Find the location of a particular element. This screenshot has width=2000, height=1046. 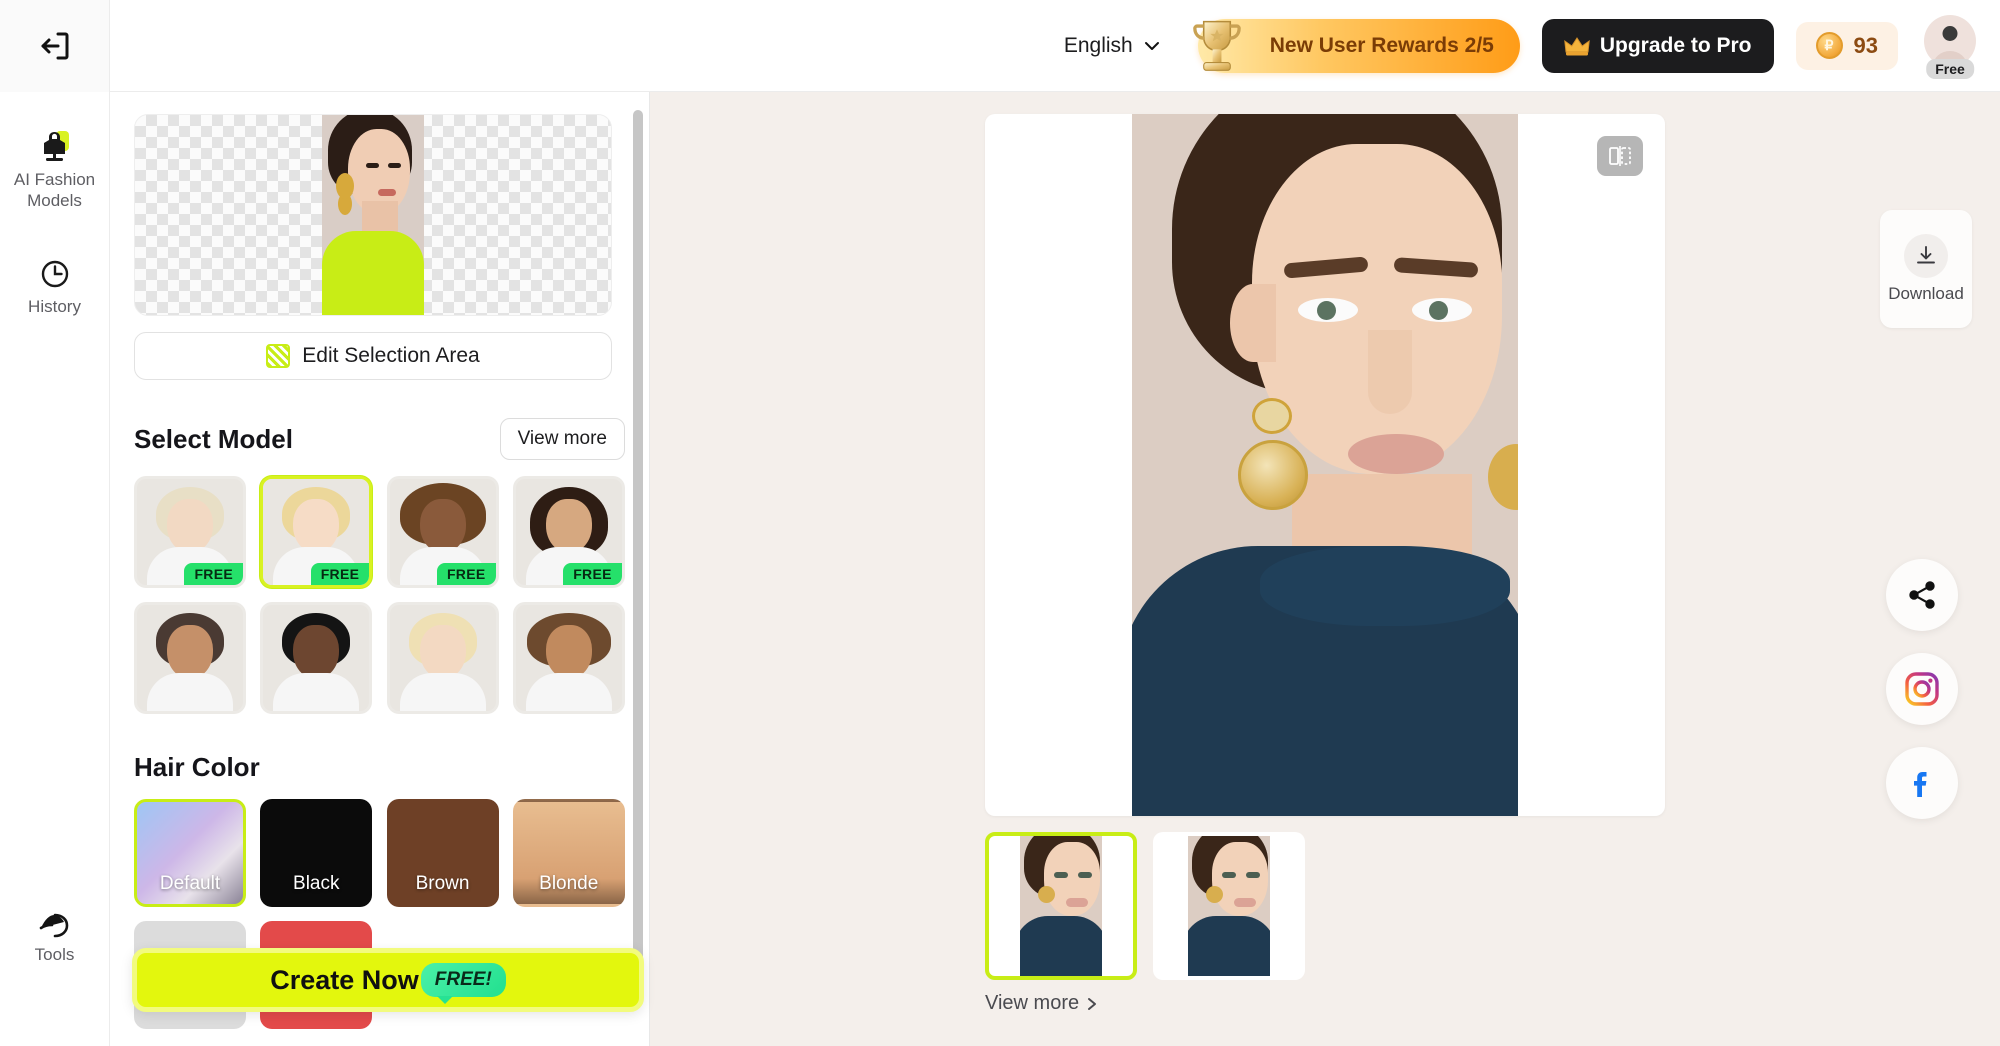

preview-subject-image is located at coordinates (373, 215).